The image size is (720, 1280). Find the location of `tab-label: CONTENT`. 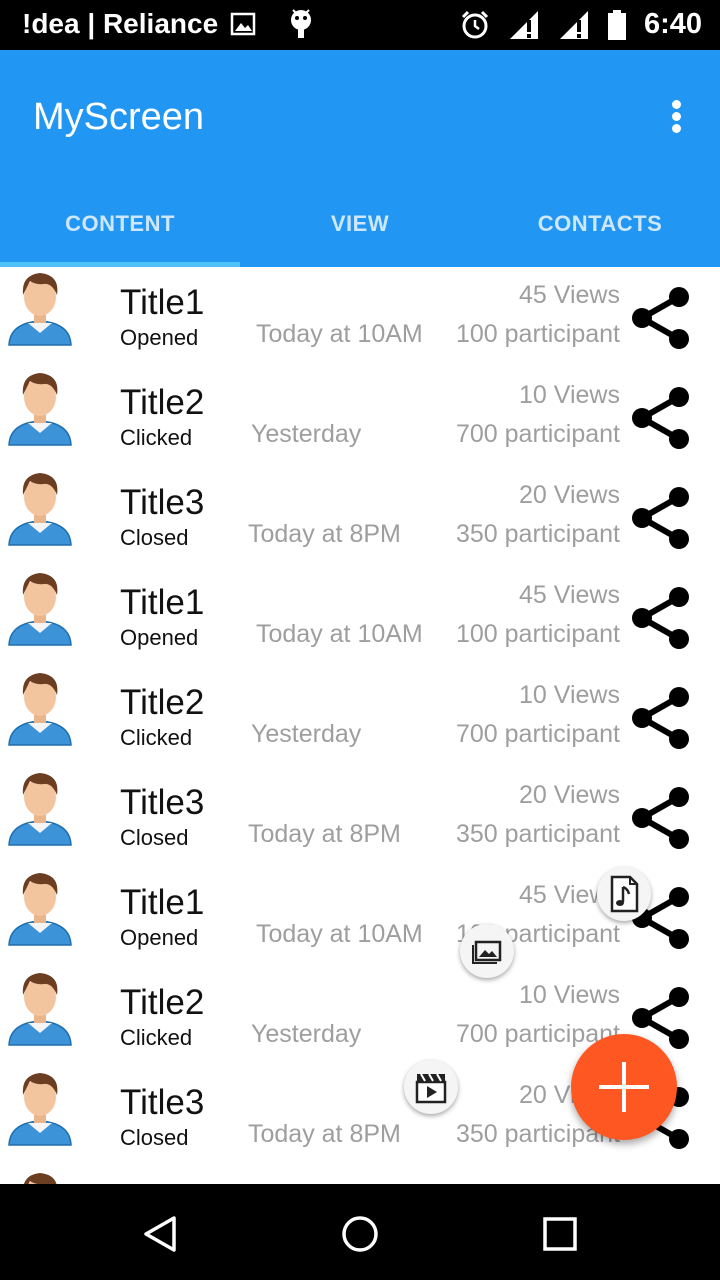

tab-label: CONTENT is located at coordinates (120, 223).